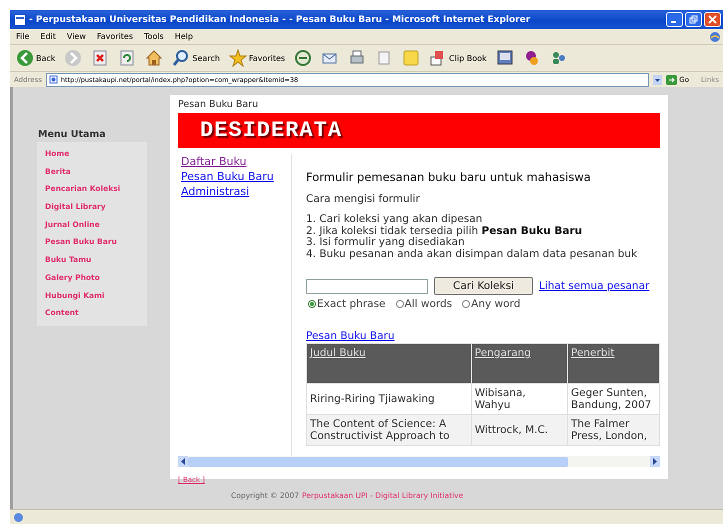 The image size is (723, 524). I want to click on menu-item: File, so click(23, 36).